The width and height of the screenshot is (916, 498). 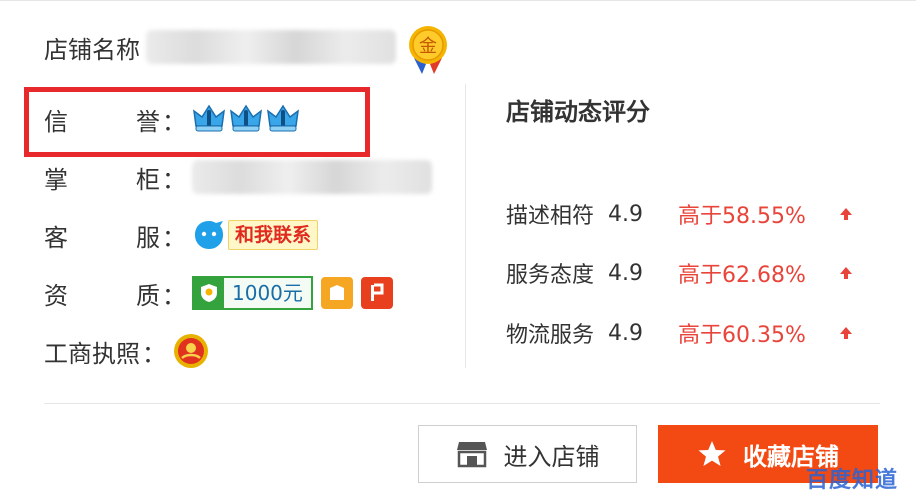 I want to click on deposit-badge: 1000元, so click(x=252, y=293).